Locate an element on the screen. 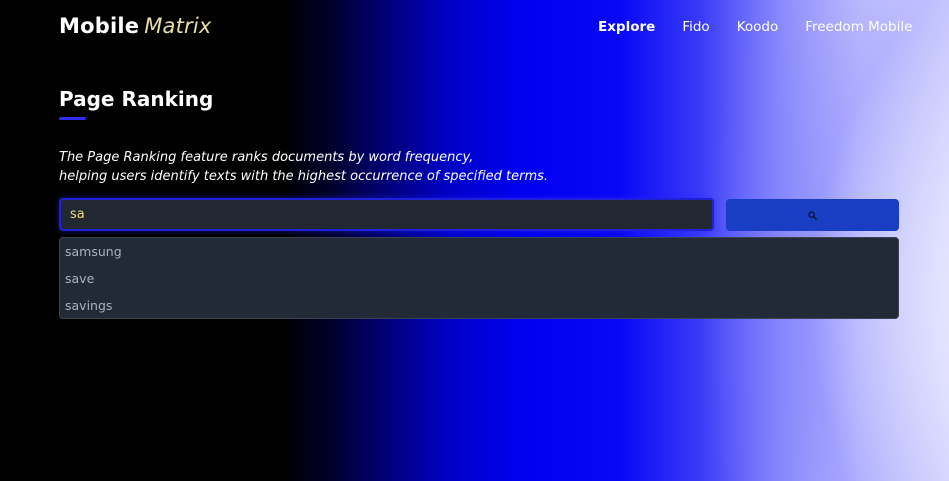 The width and height of the screenshot is (949, 481). site-logo: Mobile Matrix is located at coordinates (135, 26).